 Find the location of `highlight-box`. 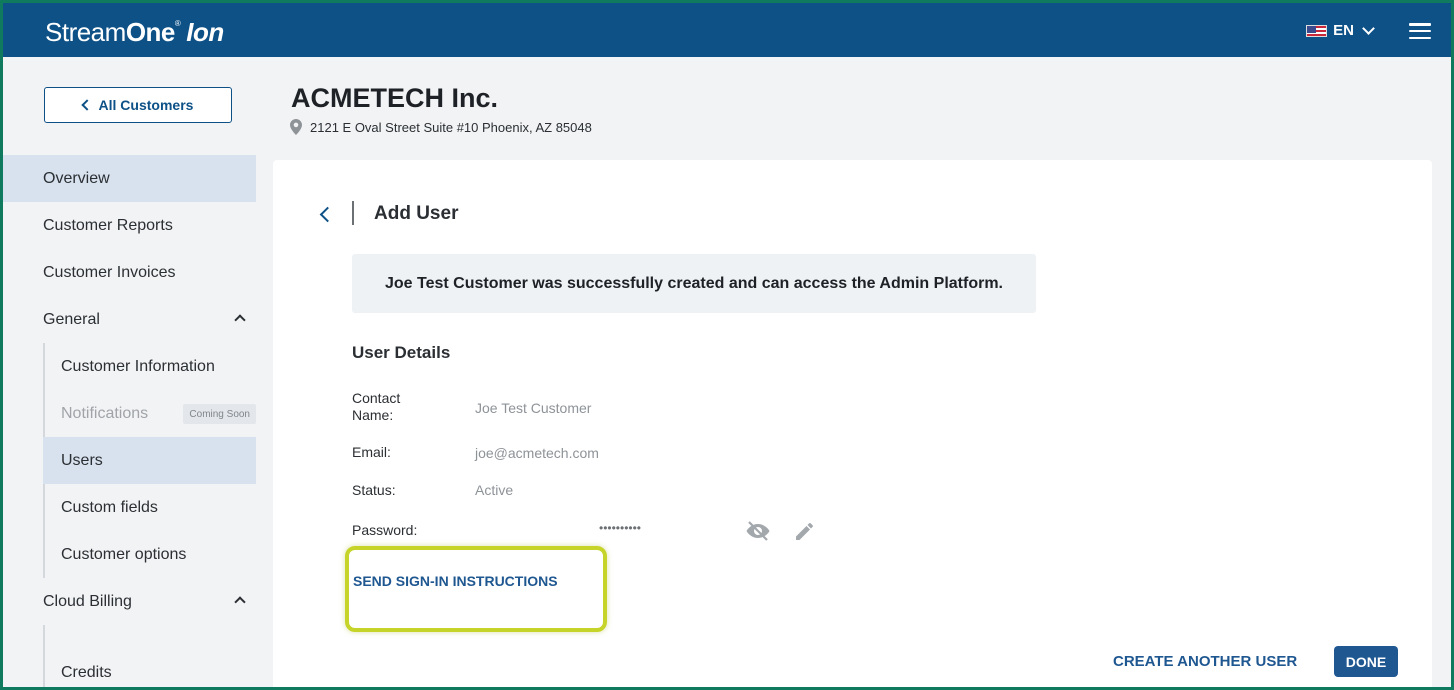

highlight-box is located at coordinates (476, 589).